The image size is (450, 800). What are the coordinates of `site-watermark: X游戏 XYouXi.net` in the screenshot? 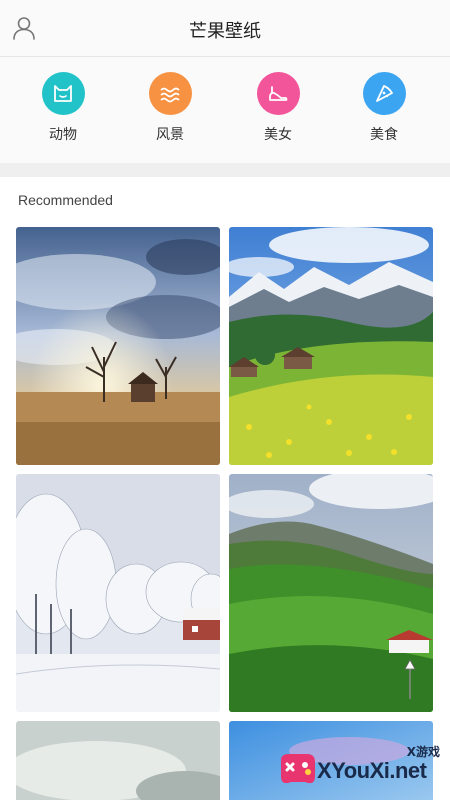 It's located at (362, 770).